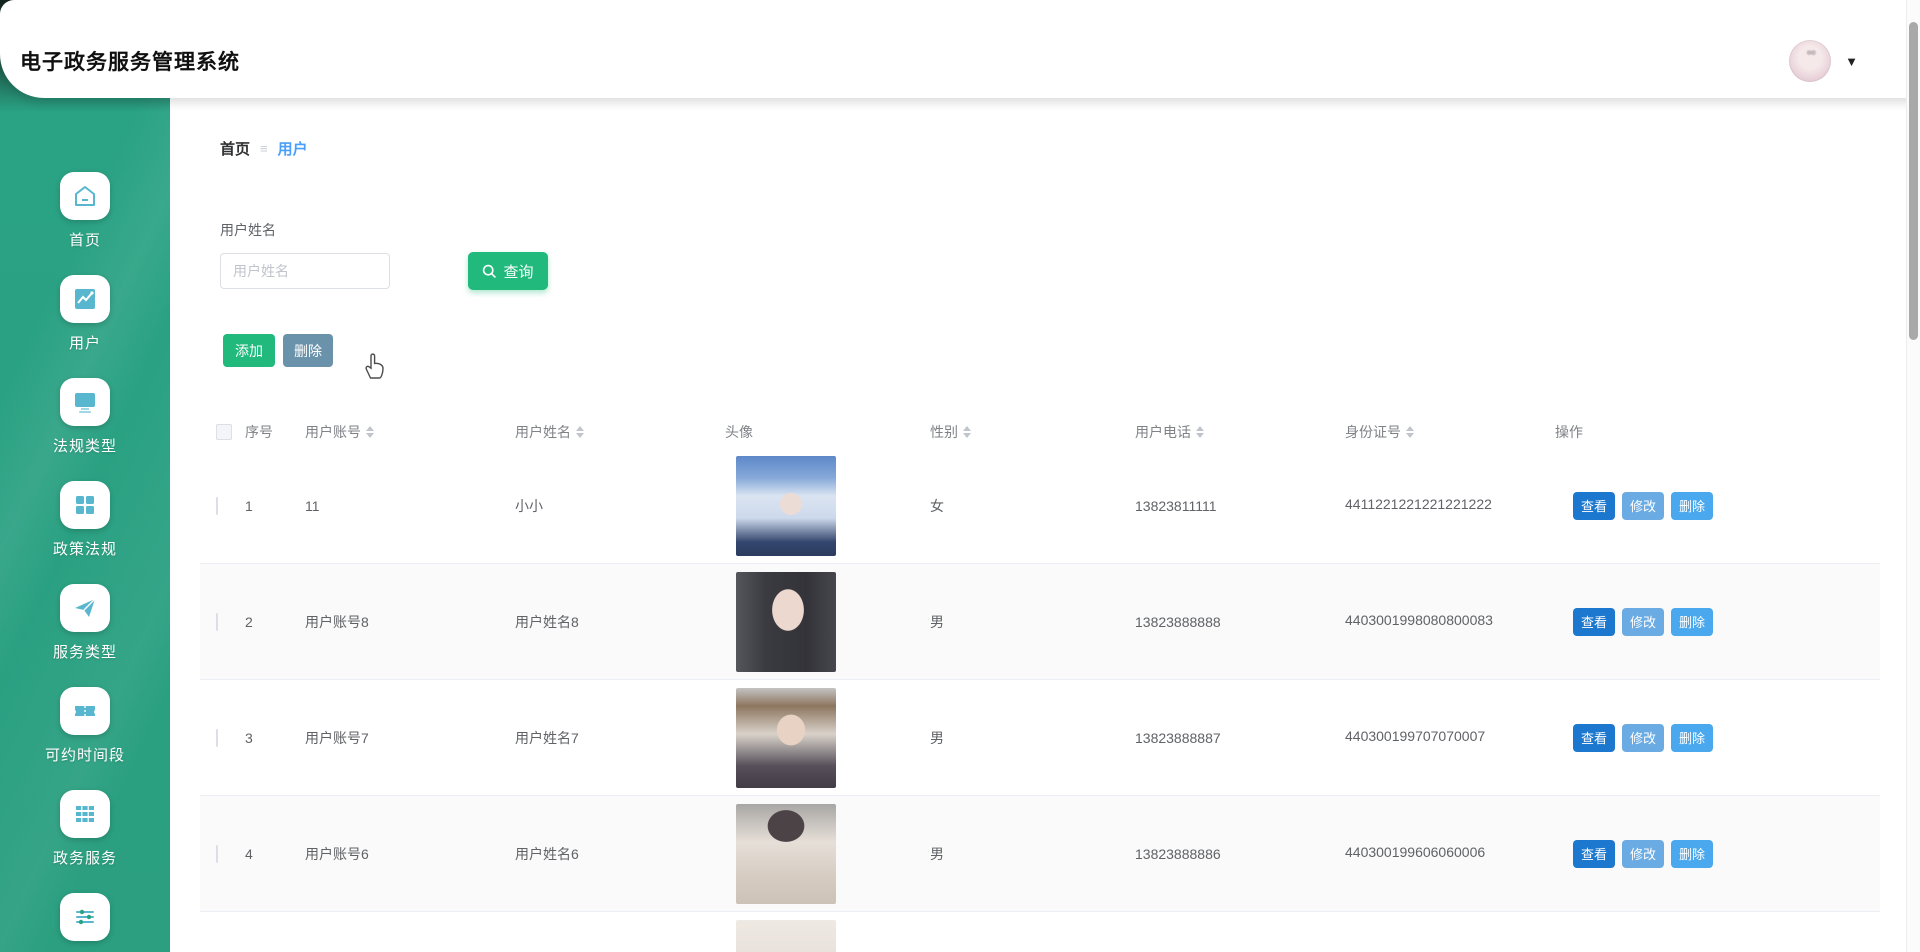  I want to click on sidebar-nav: 首页 用户 法规类型 政策法规 服务类型 可约时间段 政务服务, so click(85, 562).